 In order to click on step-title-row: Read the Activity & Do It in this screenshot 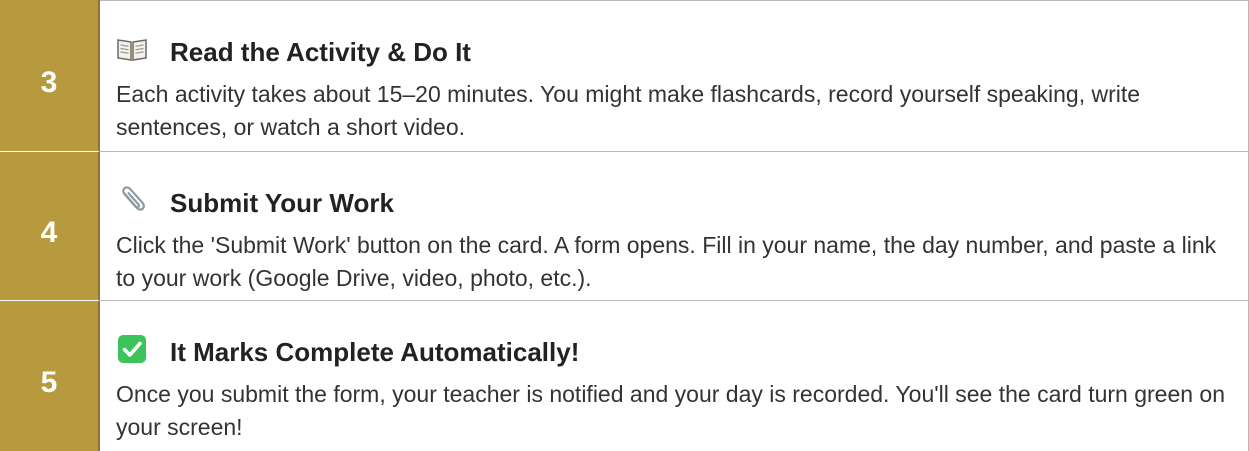, I will do `click(674, 49)`.